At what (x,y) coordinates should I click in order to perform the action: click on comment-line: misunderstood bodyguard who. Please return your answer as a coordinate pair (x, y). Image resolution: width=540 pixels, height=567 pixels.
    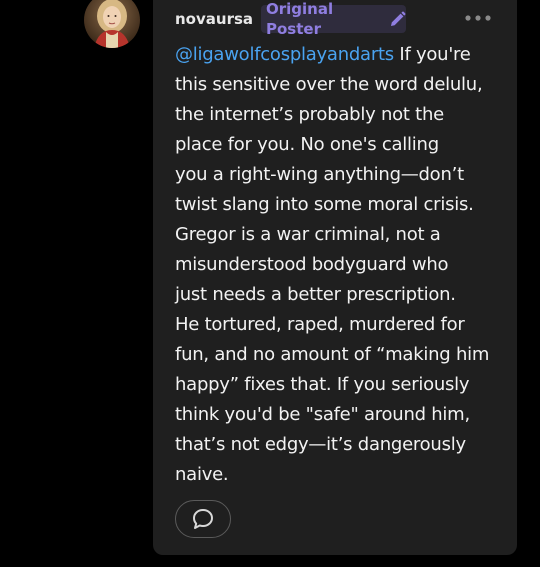
    Looking at the image, I should click on (312, 264).